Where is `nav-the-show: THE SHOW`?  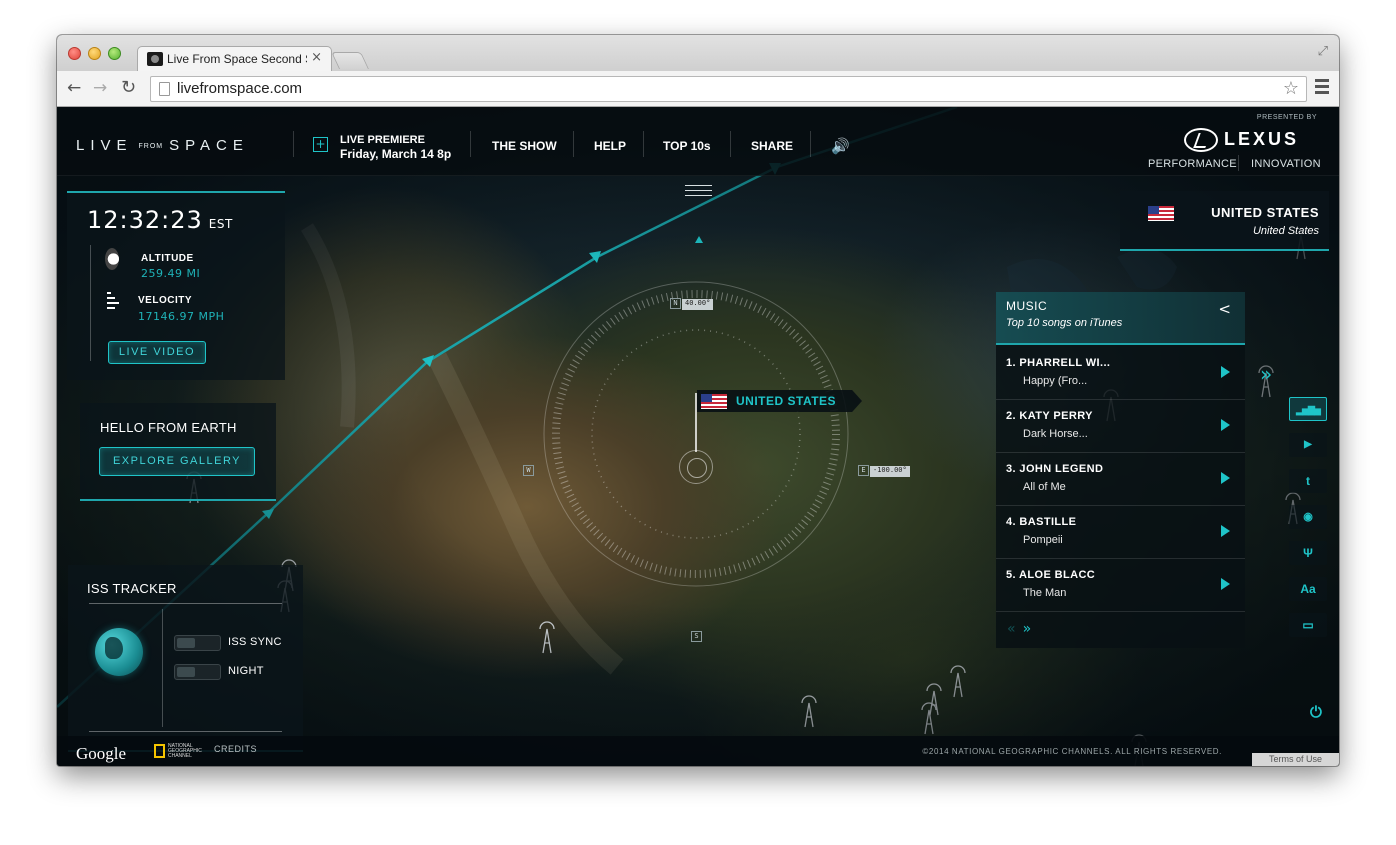 nav-the-show: THE SHOW is located at coordinates (524, 146).